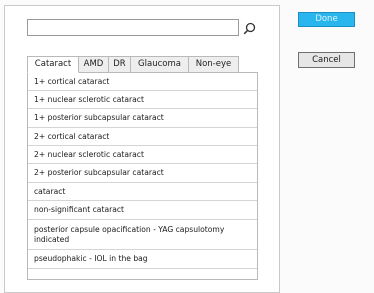  I want to click on category-tabs: Cataract AMD DR Glaucoma Non-eye, so click(133, 64).